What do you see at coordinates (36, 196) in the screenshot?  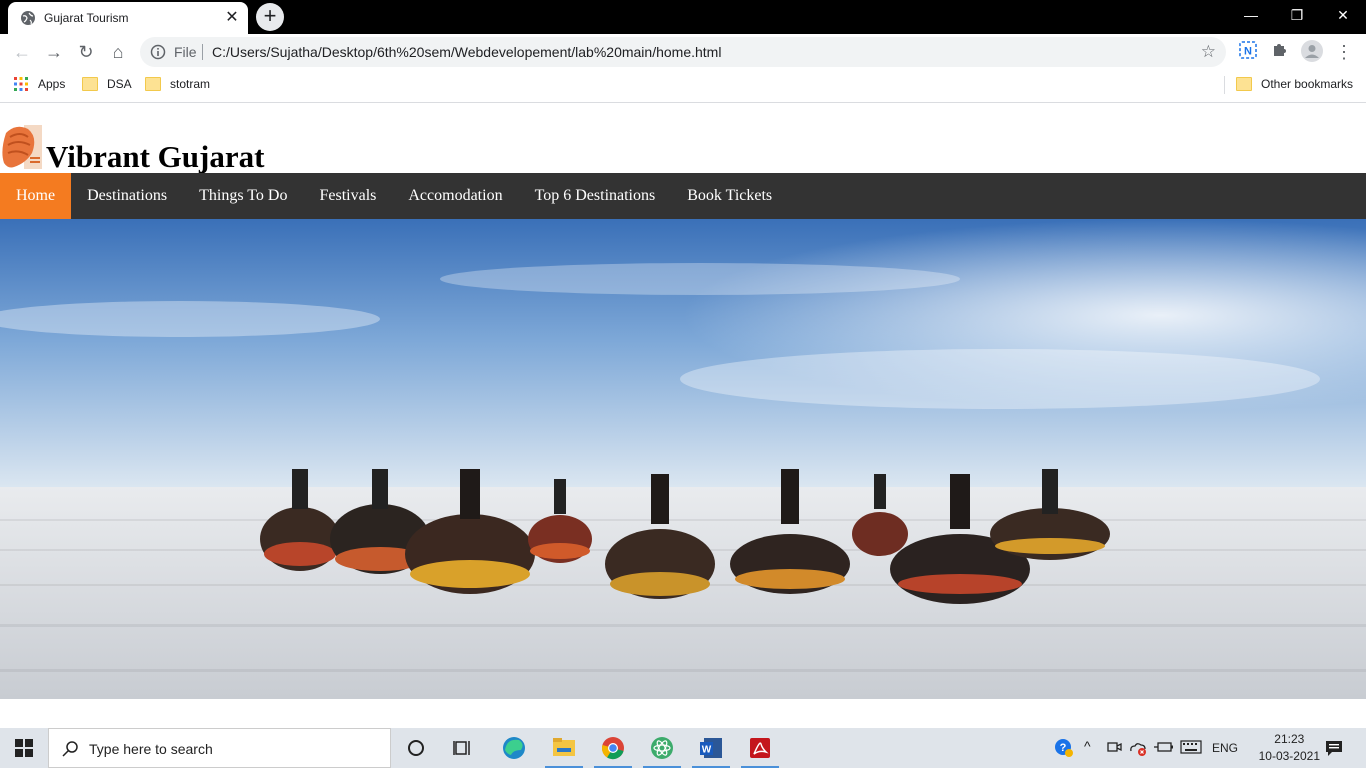 I see `nav-home: Home` at bounding box center [36, 196].